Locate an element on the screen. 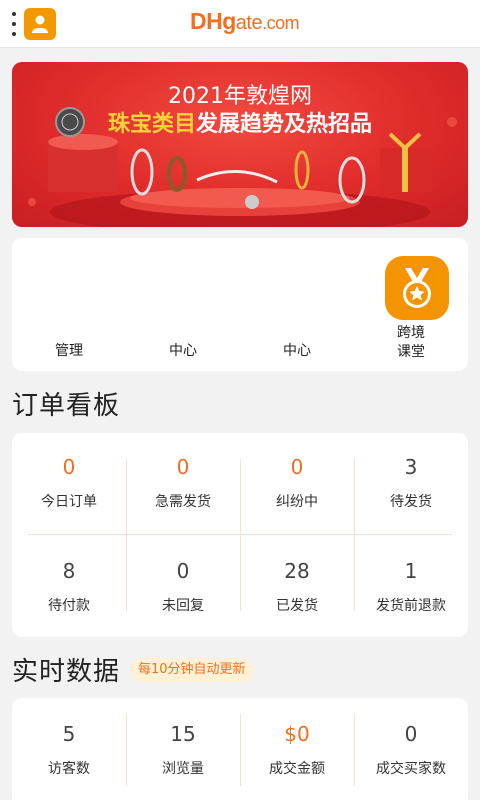 This screenshot has width=480, height=800. top-bar: DHg ate .com is located at coordinates (240, 24).